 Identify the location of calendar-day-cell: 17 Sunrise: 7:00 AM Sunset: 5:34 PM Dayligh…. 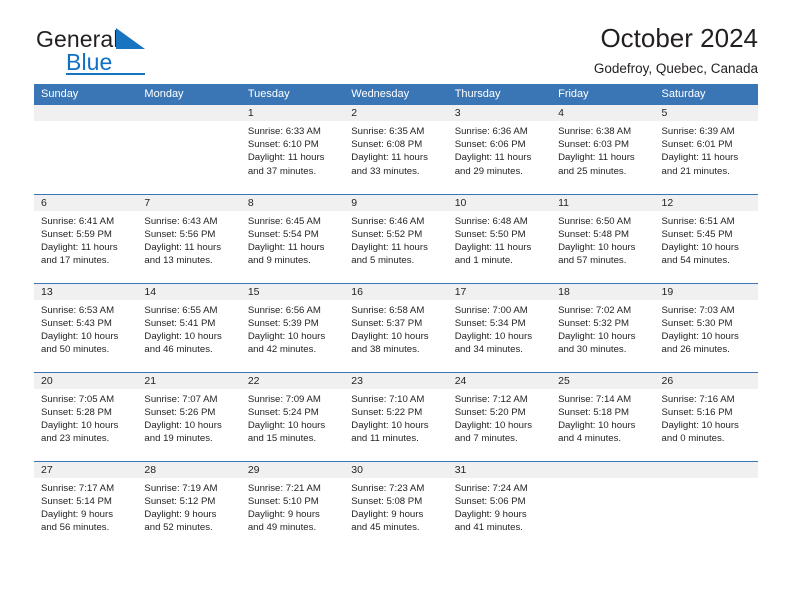
(499, 327).